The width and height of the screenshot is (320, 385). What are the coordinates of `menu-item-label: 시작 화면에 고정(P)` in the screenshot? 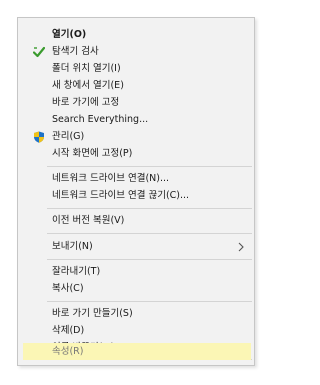 It's located at (92, 153).